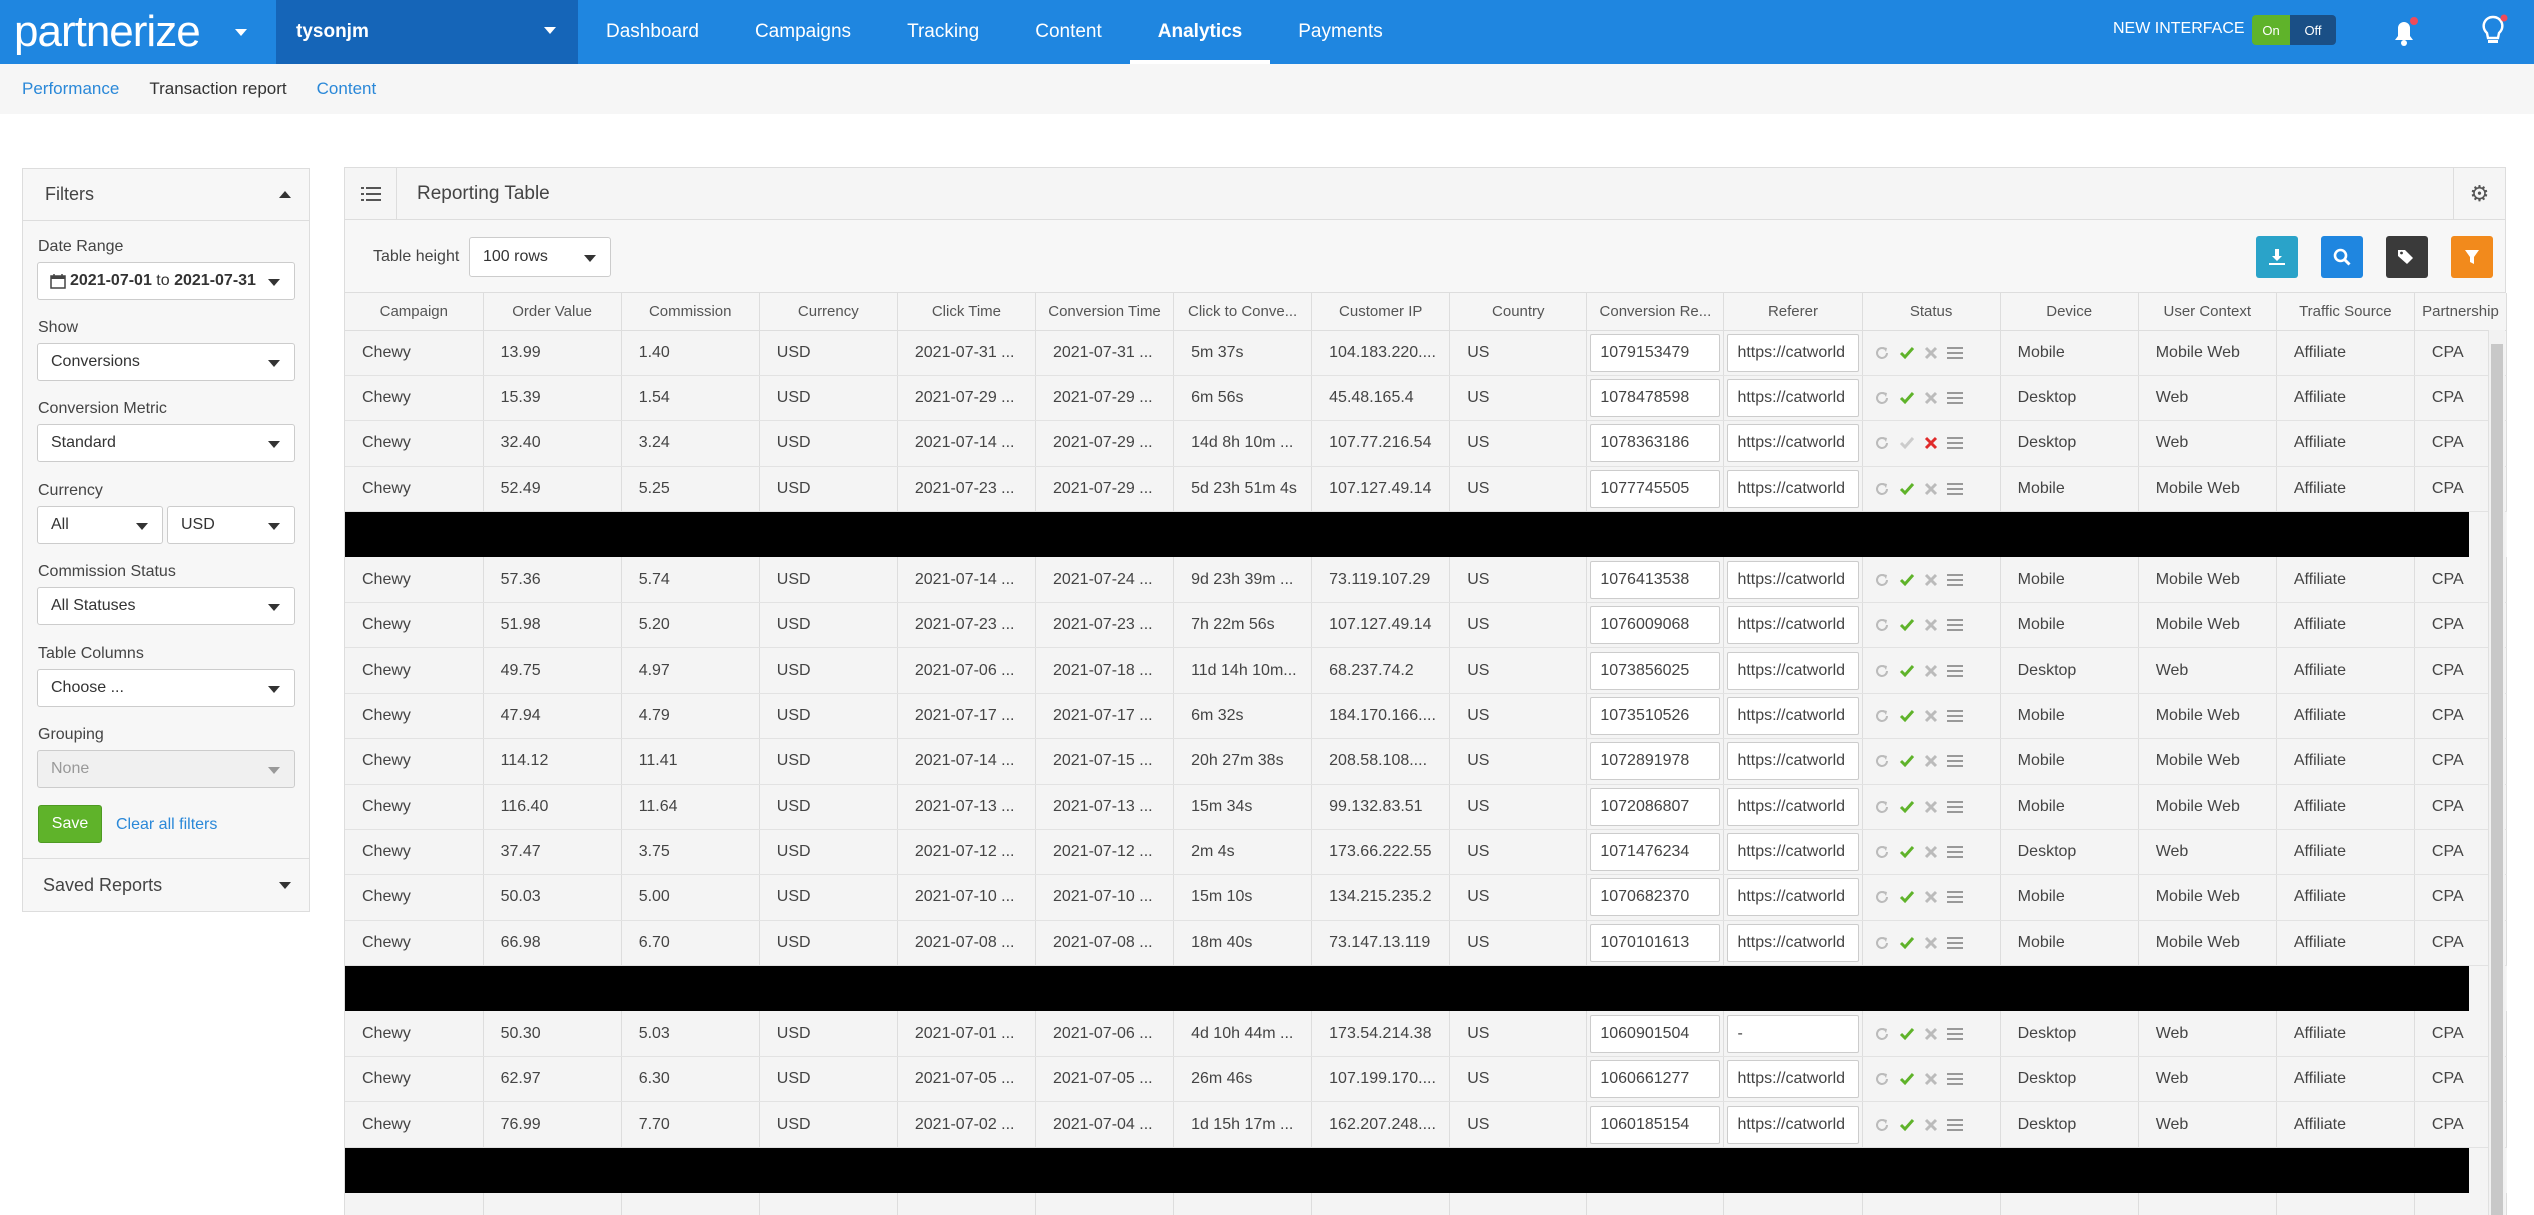 This screenshot has height=1215, width=2534. Describe the element at coordinates (652, 32) in the screenshot. I see `nav-dashboard: Dashboard` at that location.